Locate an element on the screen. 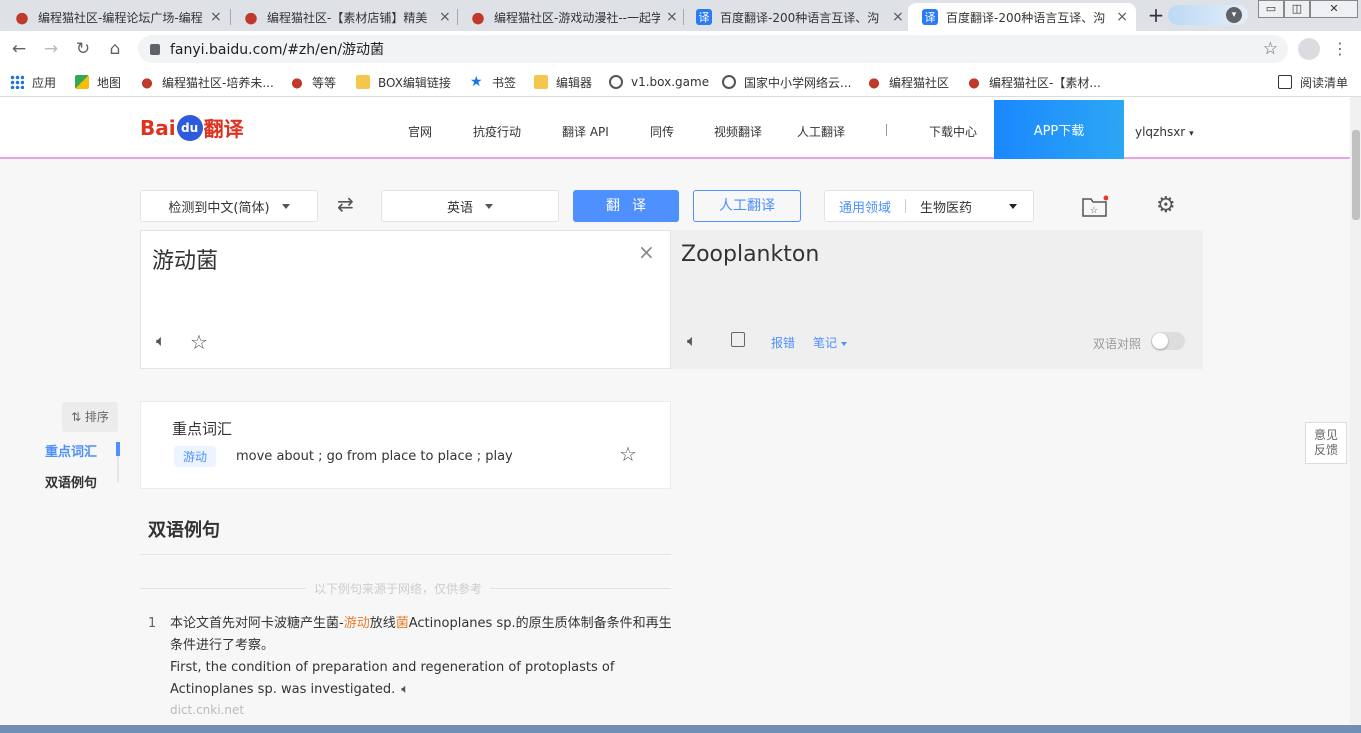 This screenshot has height=733, width=1361. sort-button: ⇅ 排序 is located at coordinates (90, 417).